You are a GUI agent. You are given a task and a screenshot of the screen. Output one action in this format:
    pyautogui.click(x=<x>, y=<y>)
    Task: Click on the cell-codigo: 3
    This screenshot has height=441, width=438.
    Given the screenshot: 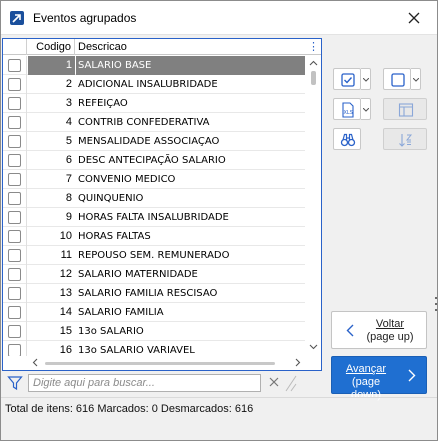 What is the action you would take?
    pyautogui.click(x=68, y=103)
    